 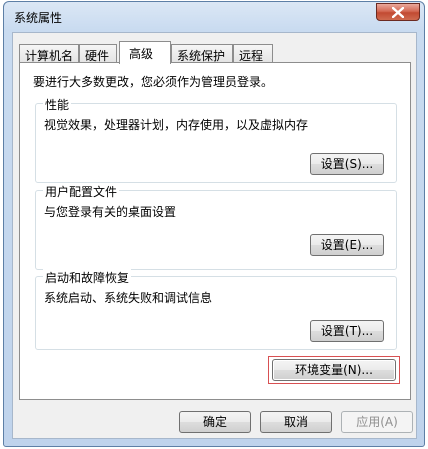 What do you see at coordinates (215, 422) in the screenshot?
I see `ok-button: 确定` at bounding box center [215, 422].